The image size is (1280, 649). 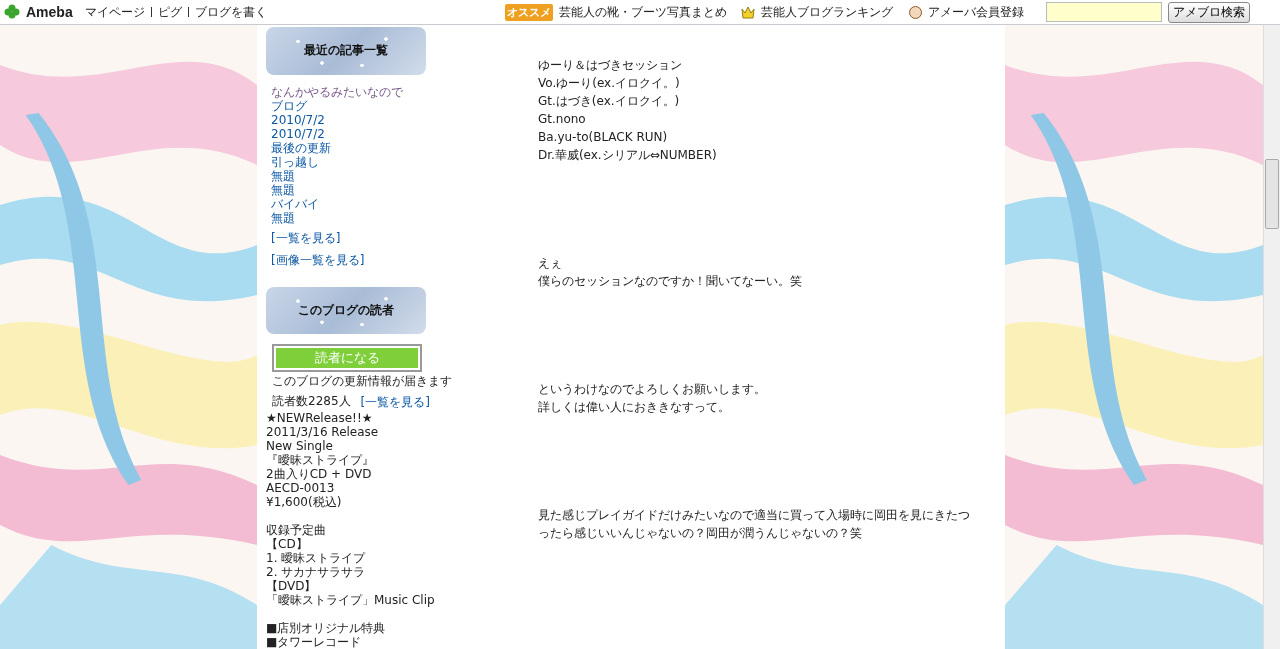 What do you see at coordinates (114, 12) in the screenshot?
I see `nav-link: マイページ` at bounding box center [114, 12].